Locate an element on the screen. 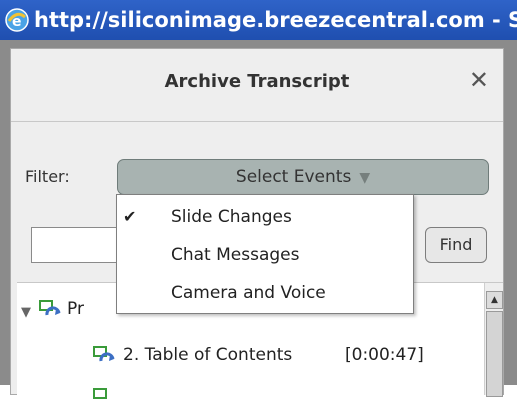 Image resolution: width=517 pixels, height=409 pixels. menu-item-slide-changes: ✔ Slide Changes is located at coordinates (265, 217).